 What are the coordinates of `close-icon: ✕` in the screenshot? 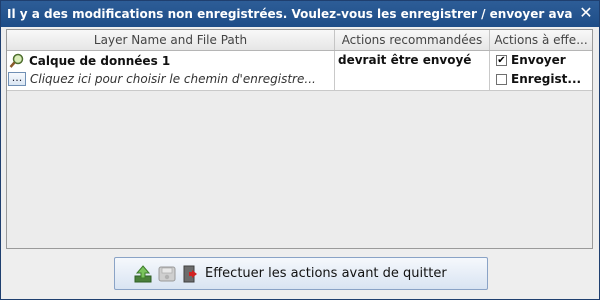 It's located at (586, 13).